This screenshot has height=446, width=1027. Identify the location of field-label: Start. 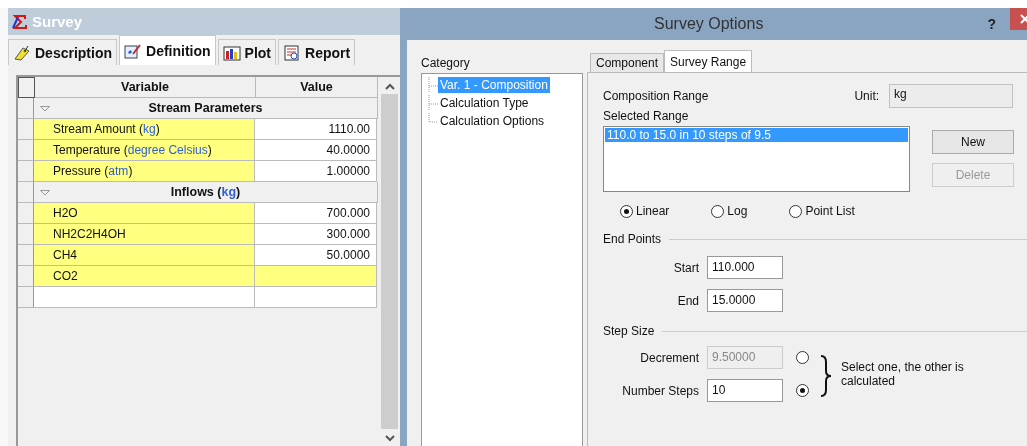
(686, 267).